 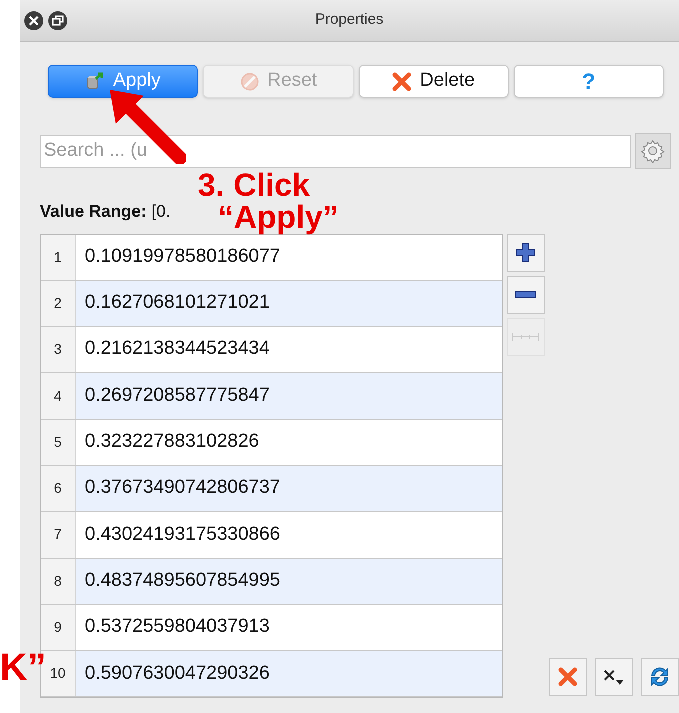 I want to click on value-cell: 0.37673490742806737, so click(x=289, y=489).